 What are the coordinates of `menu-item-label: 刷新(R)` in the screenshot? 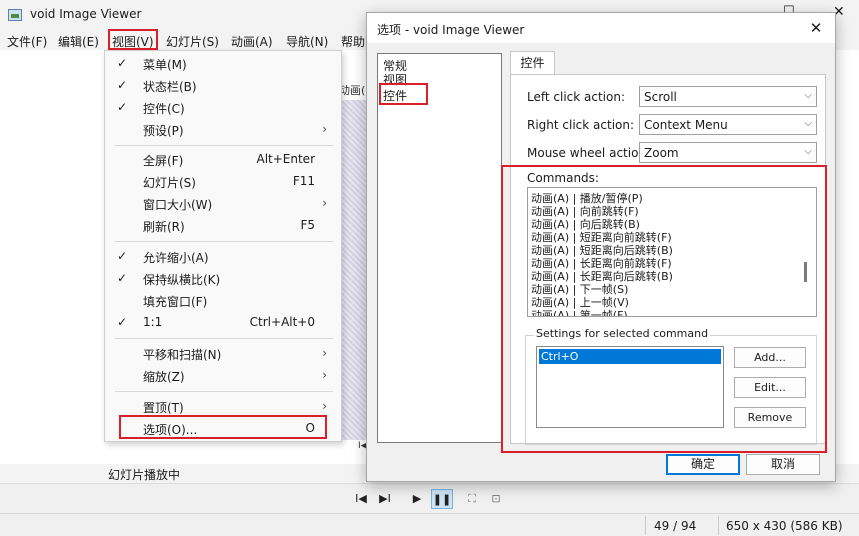 It's located at (164, 227).